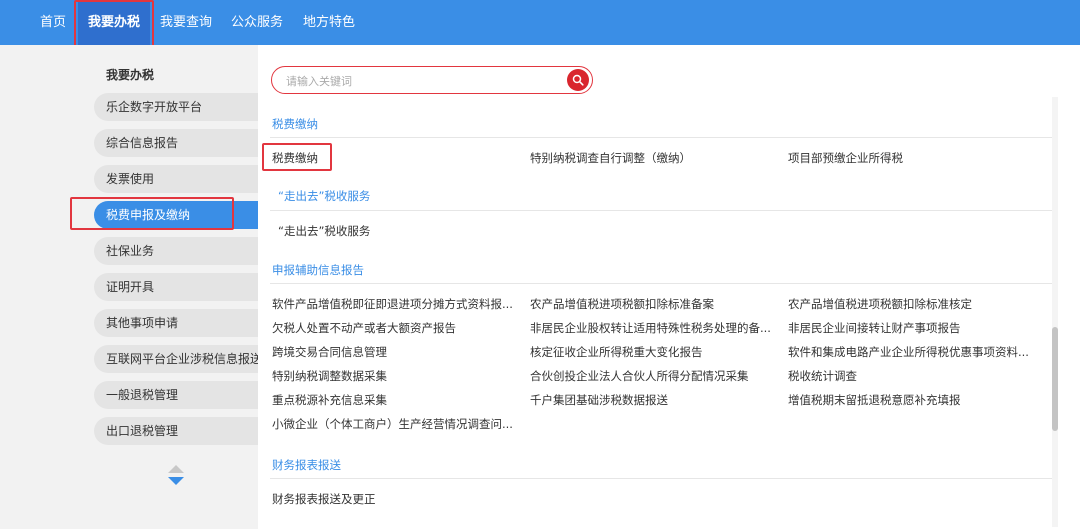 This screenshot has width=1080, height=529. I want to click on sidebar-item-invoice: 发票使用, so click(176, 179).